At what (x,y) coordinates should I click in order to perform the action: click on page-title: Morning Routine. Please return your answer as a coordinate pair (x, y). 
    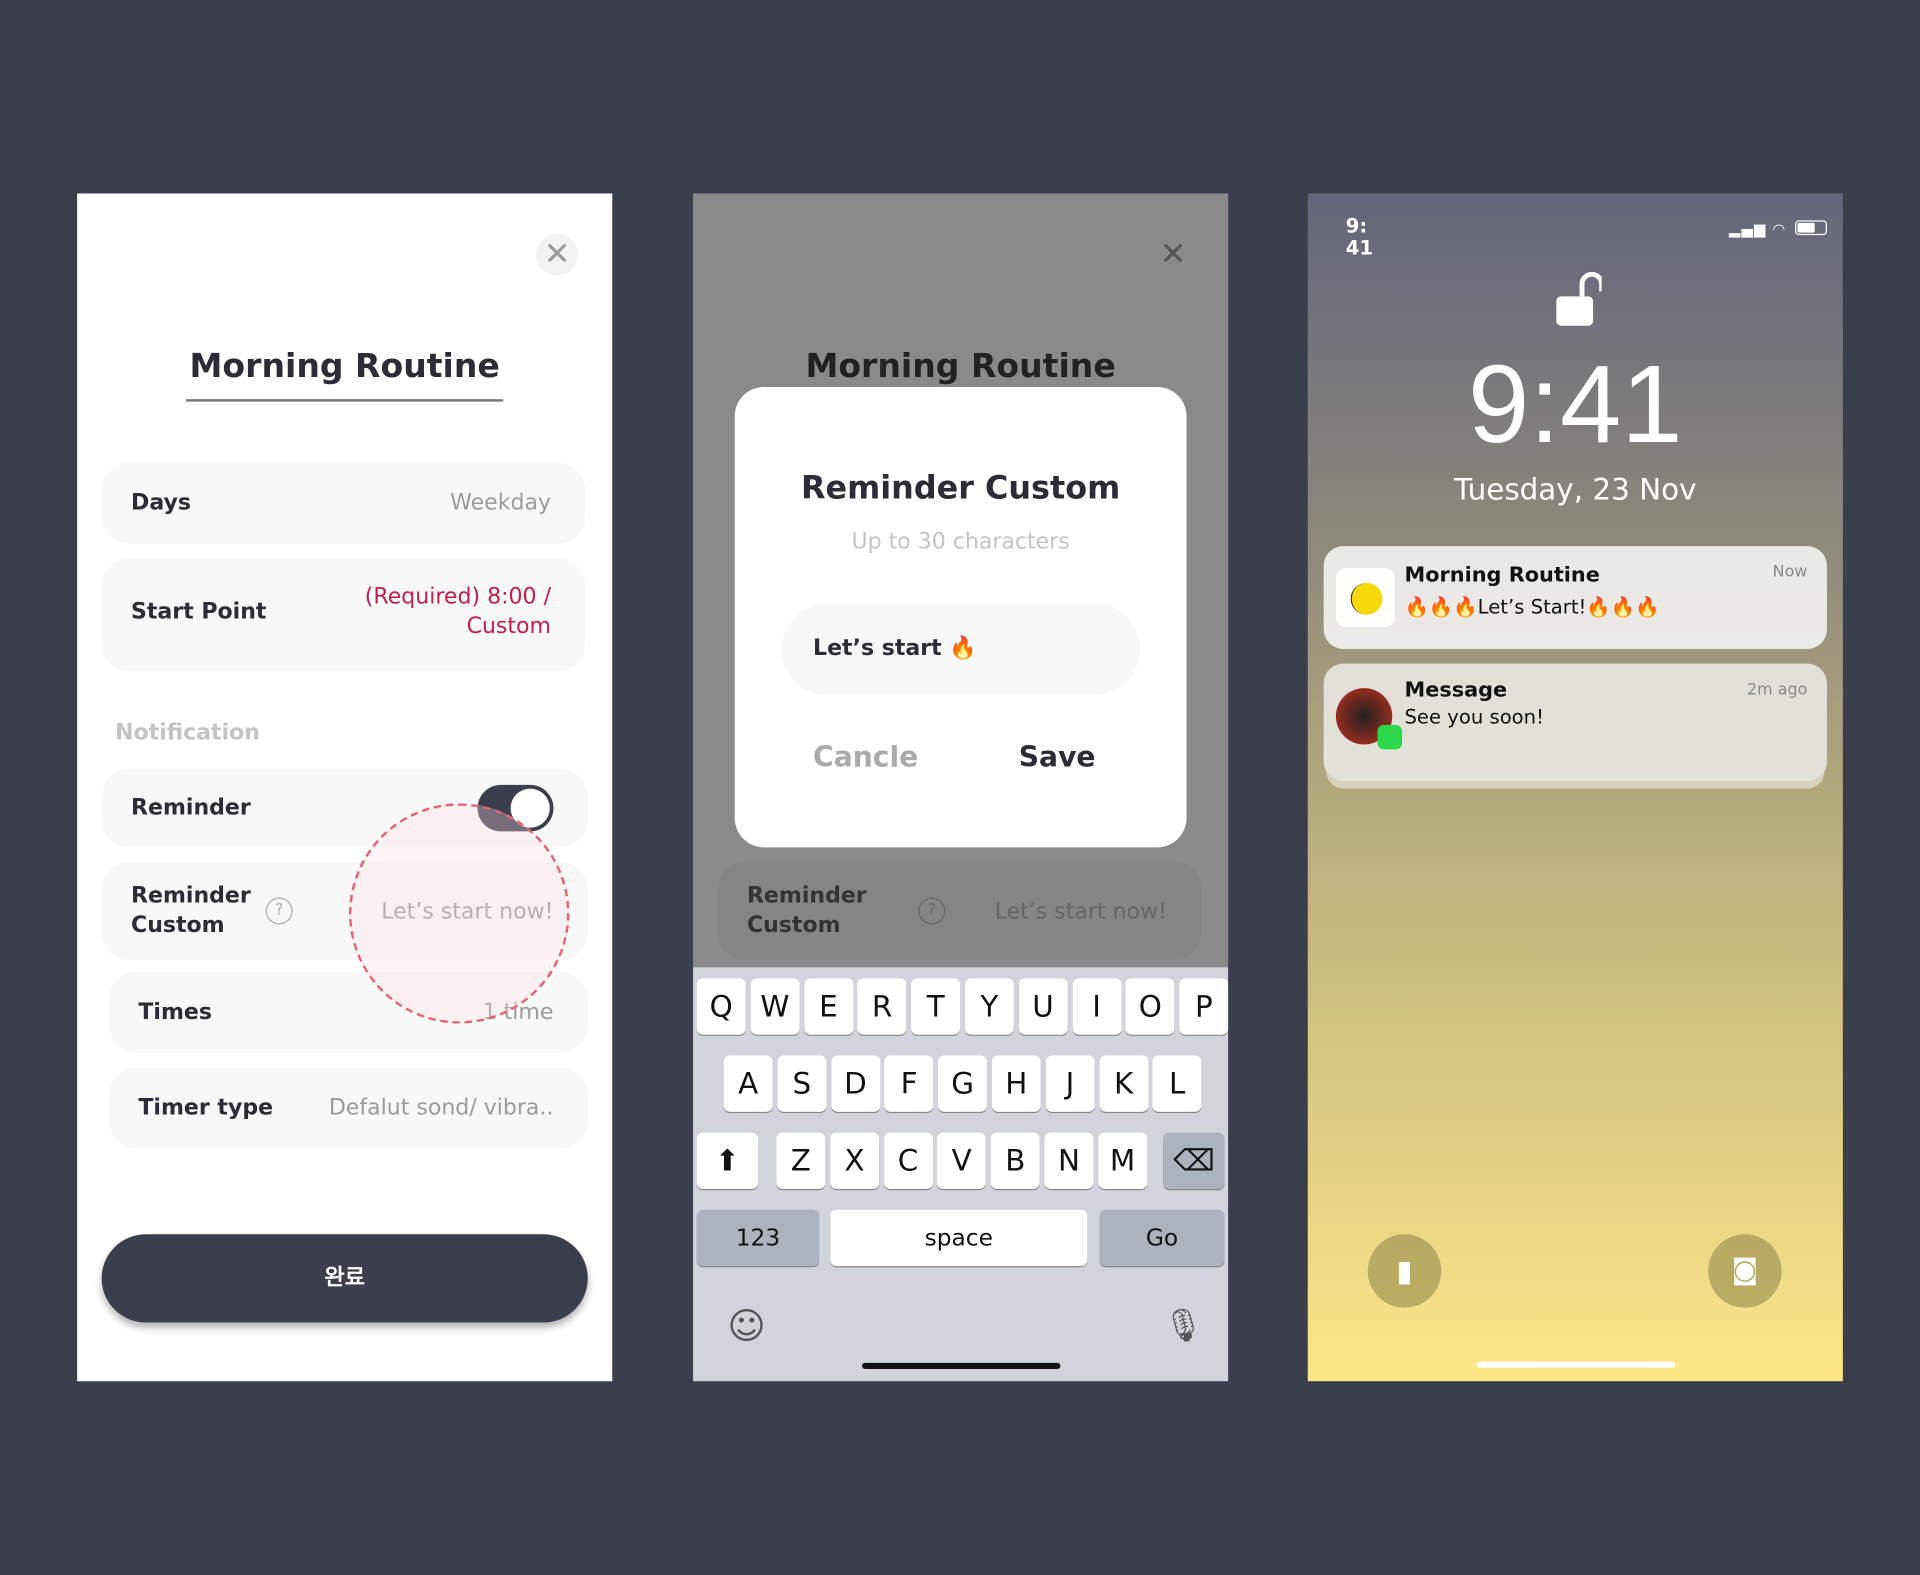
    Looking at the image, I should click on (344, 366).